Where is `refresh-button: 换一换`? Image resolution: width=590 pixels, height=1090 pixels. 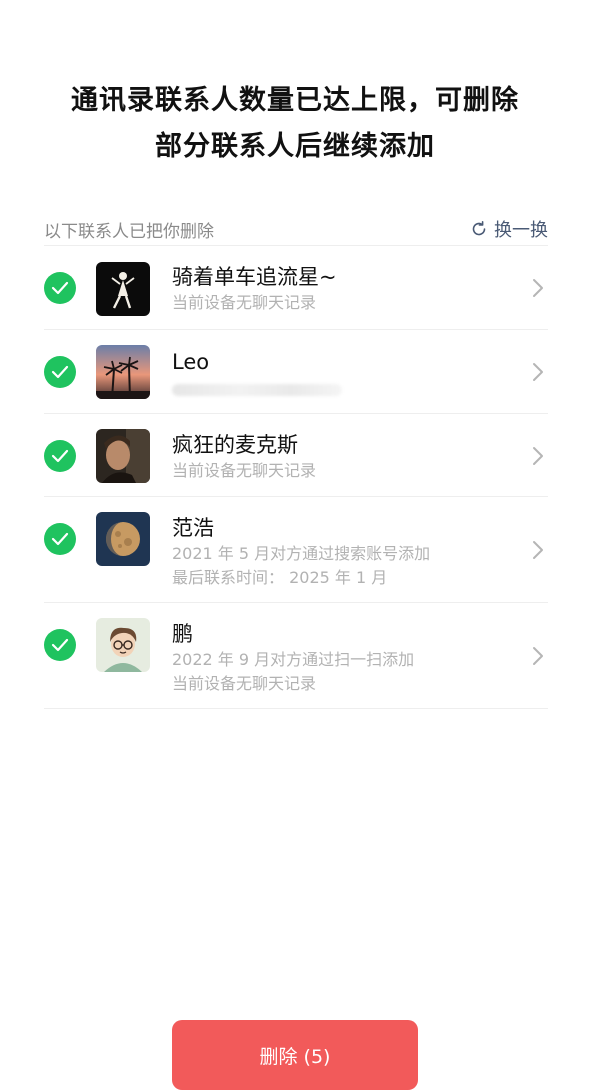
refresh-button: 换一换 is located at coordinates (509, 229).